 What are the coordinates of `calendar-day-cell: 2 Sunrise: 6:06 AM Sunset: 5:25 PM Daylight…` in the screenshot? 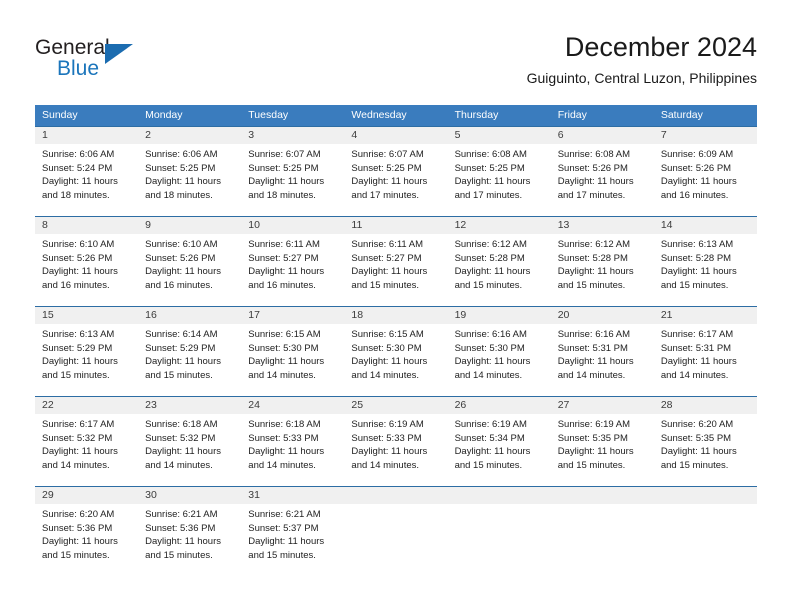 It's located at (190, 171).